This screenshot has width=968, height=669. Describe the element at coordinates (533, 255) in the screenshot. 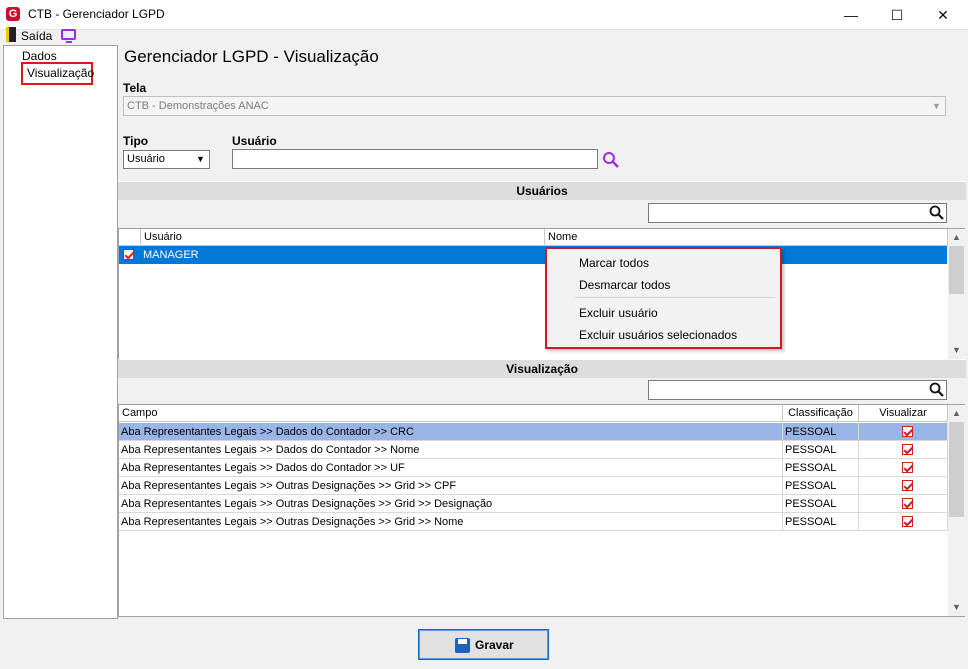

I see `table-row: MANAGER` at that location.